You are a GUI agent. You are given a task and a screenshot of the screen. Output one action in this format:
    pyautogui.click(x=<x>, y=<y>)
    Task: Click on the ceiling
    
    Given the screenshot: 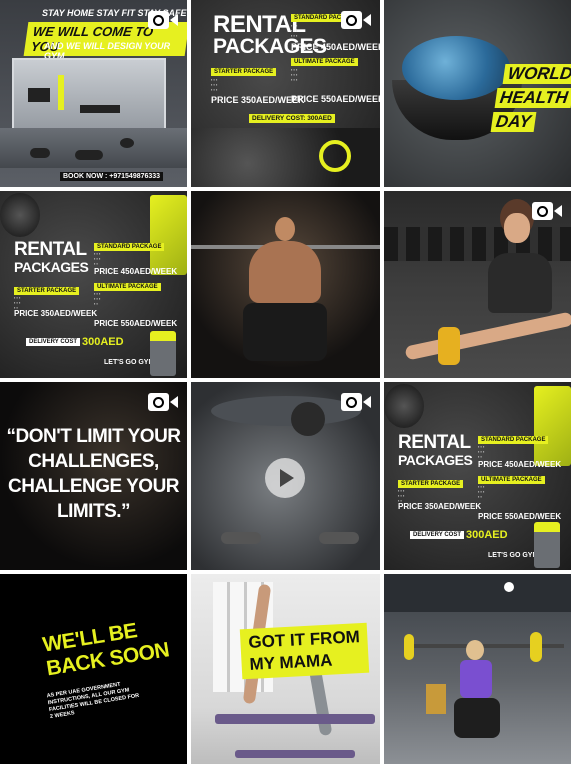 What is the action you would take?
    pyautogui.click(x=477, y=593)
    